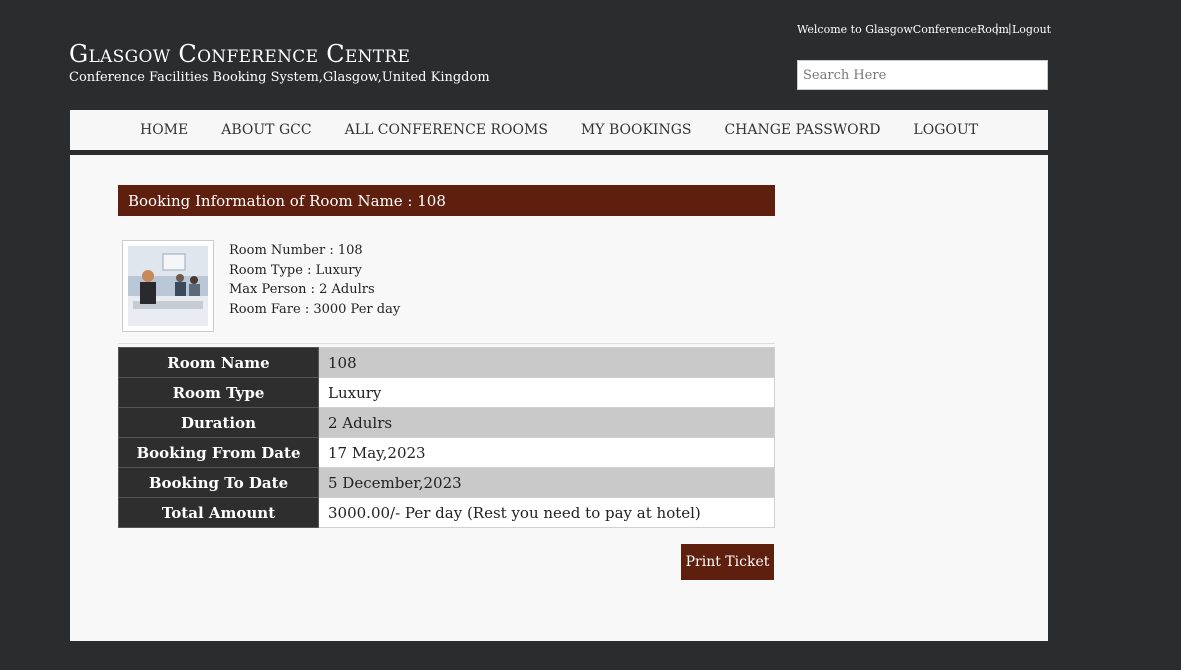 The image size is (1181, 670). I want to click on row-value: 17 May,2023, so click(546, 452).